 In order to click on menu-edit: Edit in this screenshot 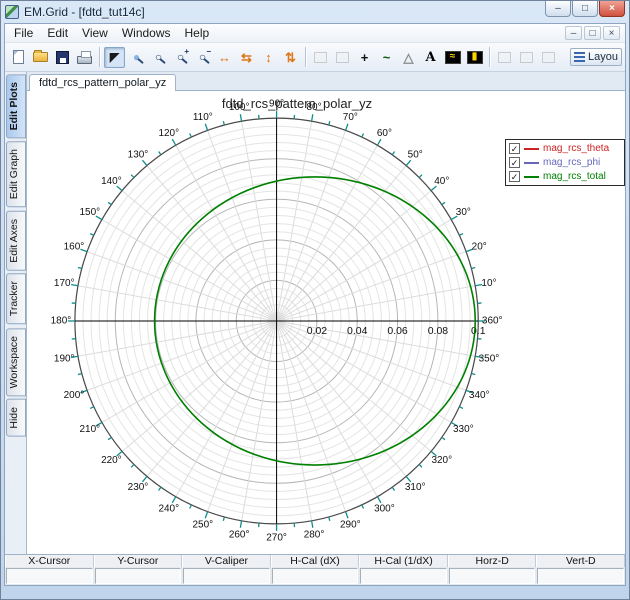, I will do `click(57, 33)`.